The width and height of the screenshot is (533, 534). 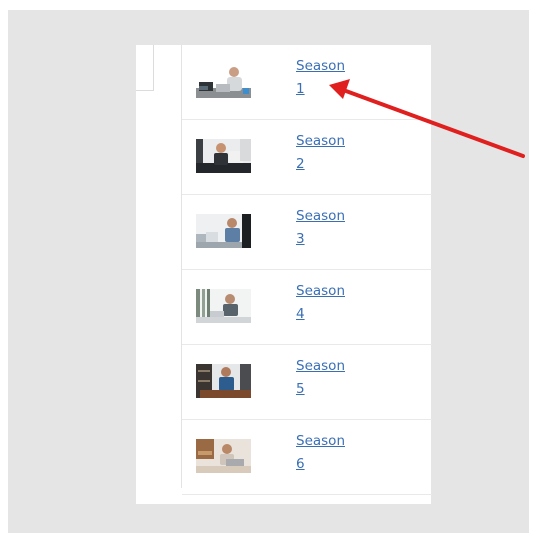 I want to click on season-5-link: Season 5, so click(x=326, y=378).